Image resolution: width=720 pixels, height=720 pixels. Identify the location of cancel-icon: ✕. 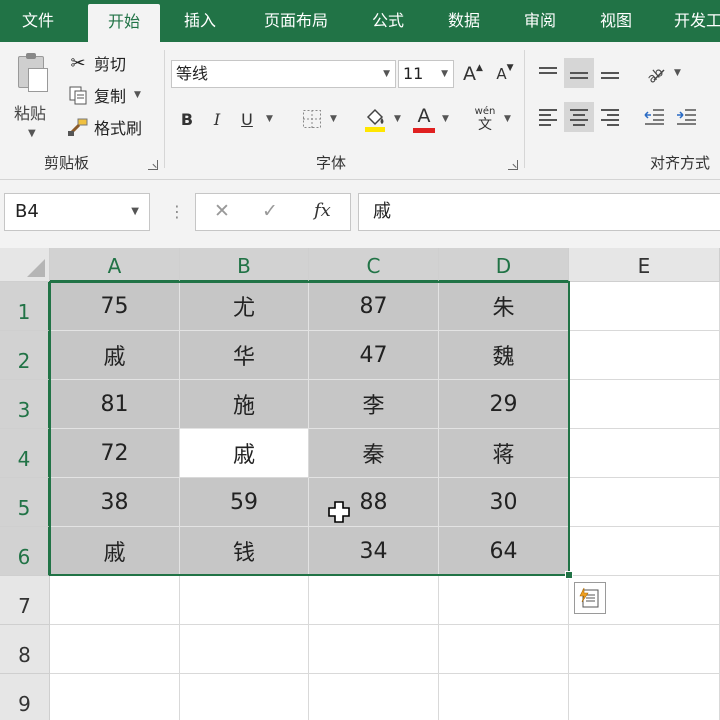
(222, 211).